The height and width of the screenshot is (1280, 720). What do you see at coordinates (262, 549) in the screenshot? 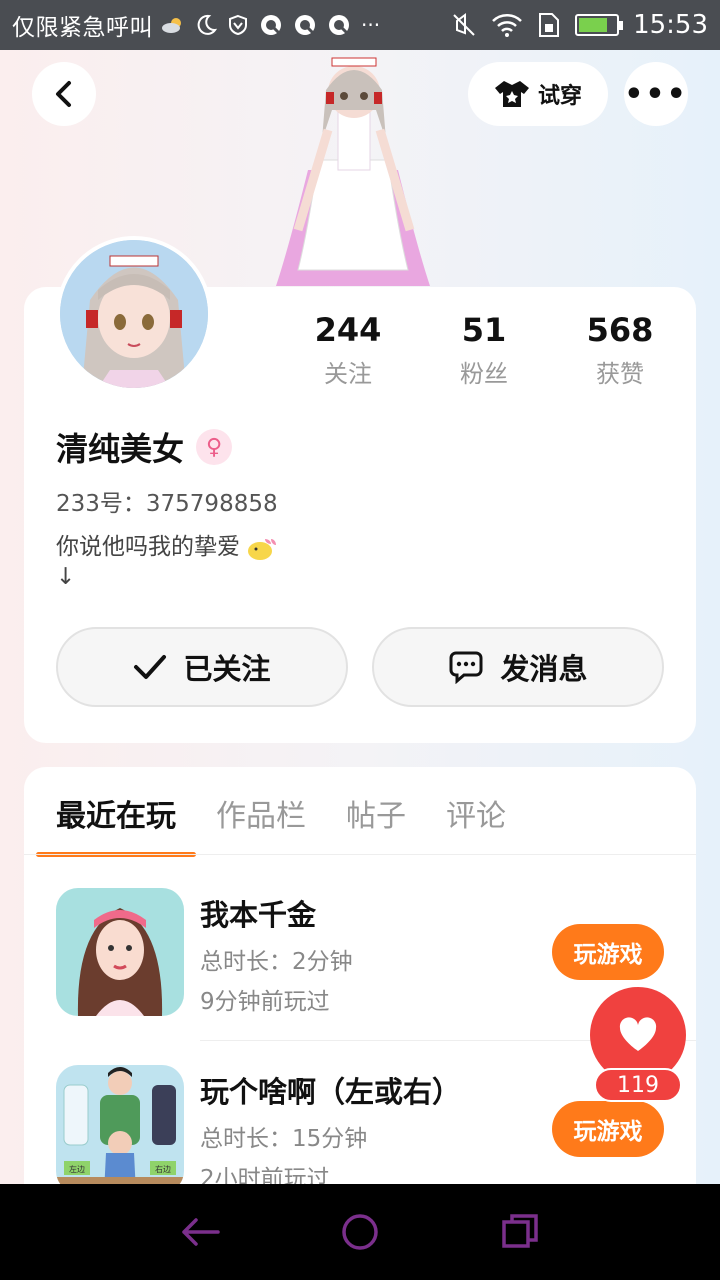
I see `chick-emoji-icon` at bounding box center [262, 549].